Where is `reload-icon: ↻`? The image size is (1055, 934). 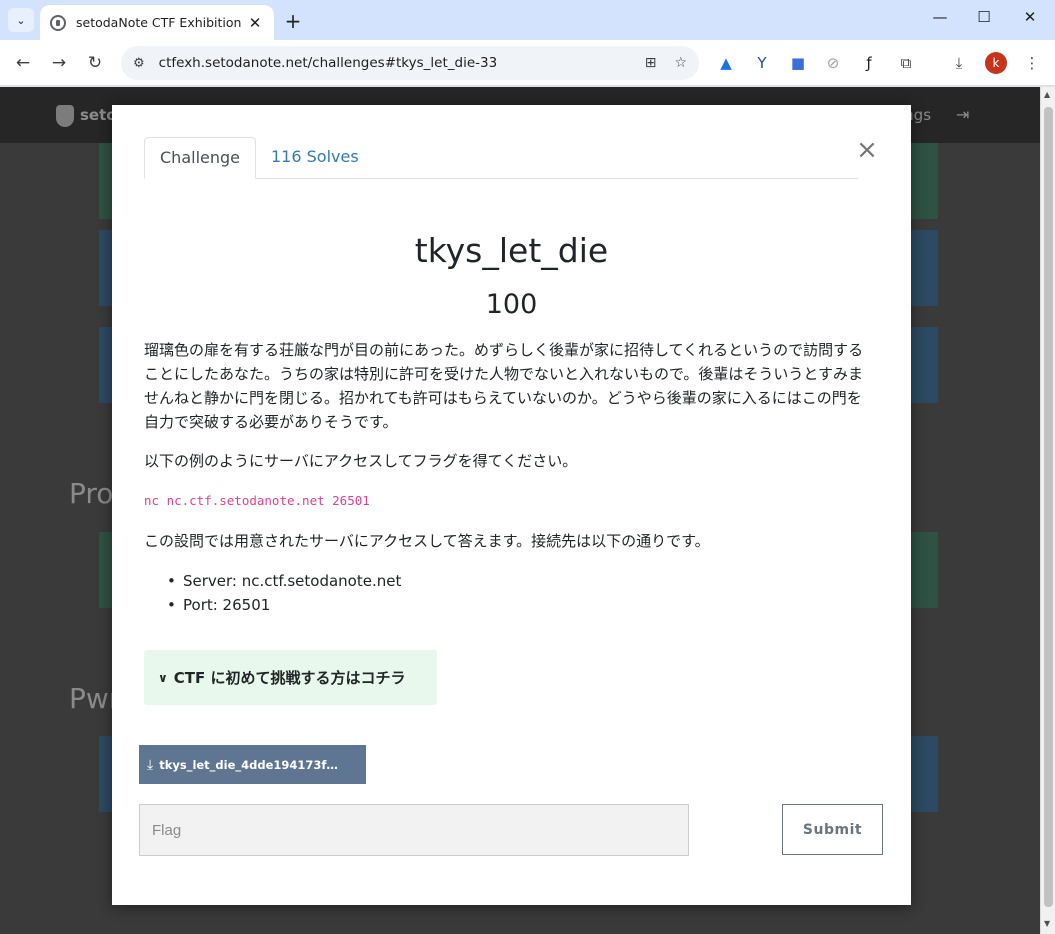 reload-icon: ↻ is located at coordinates (95, 63).